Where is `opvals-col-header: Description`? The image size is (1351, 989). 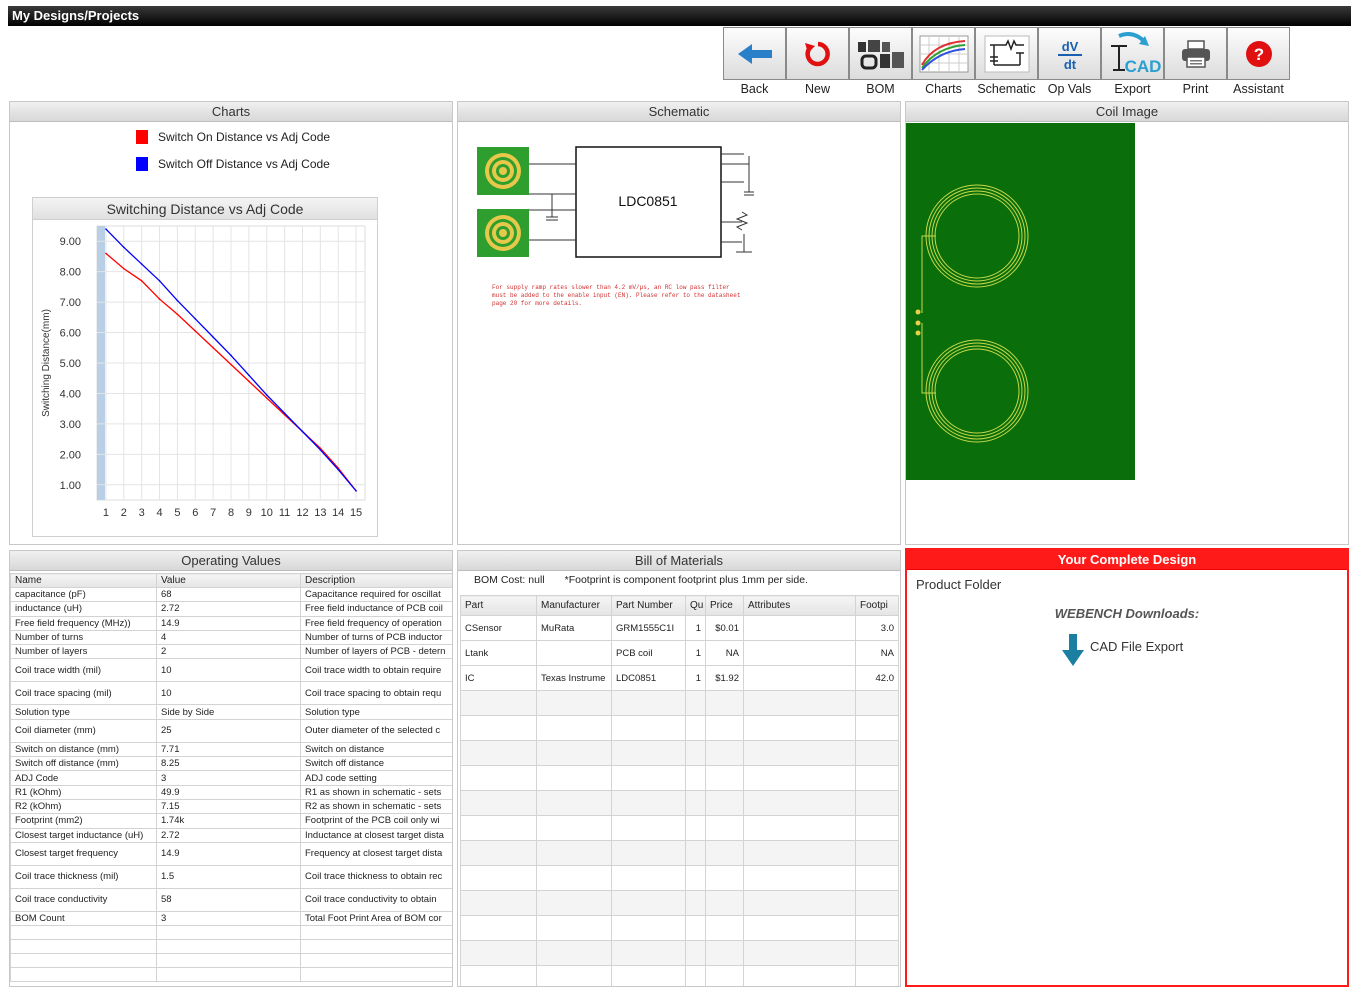 opvals-col-header: Description is located at coordinates (376, 580).